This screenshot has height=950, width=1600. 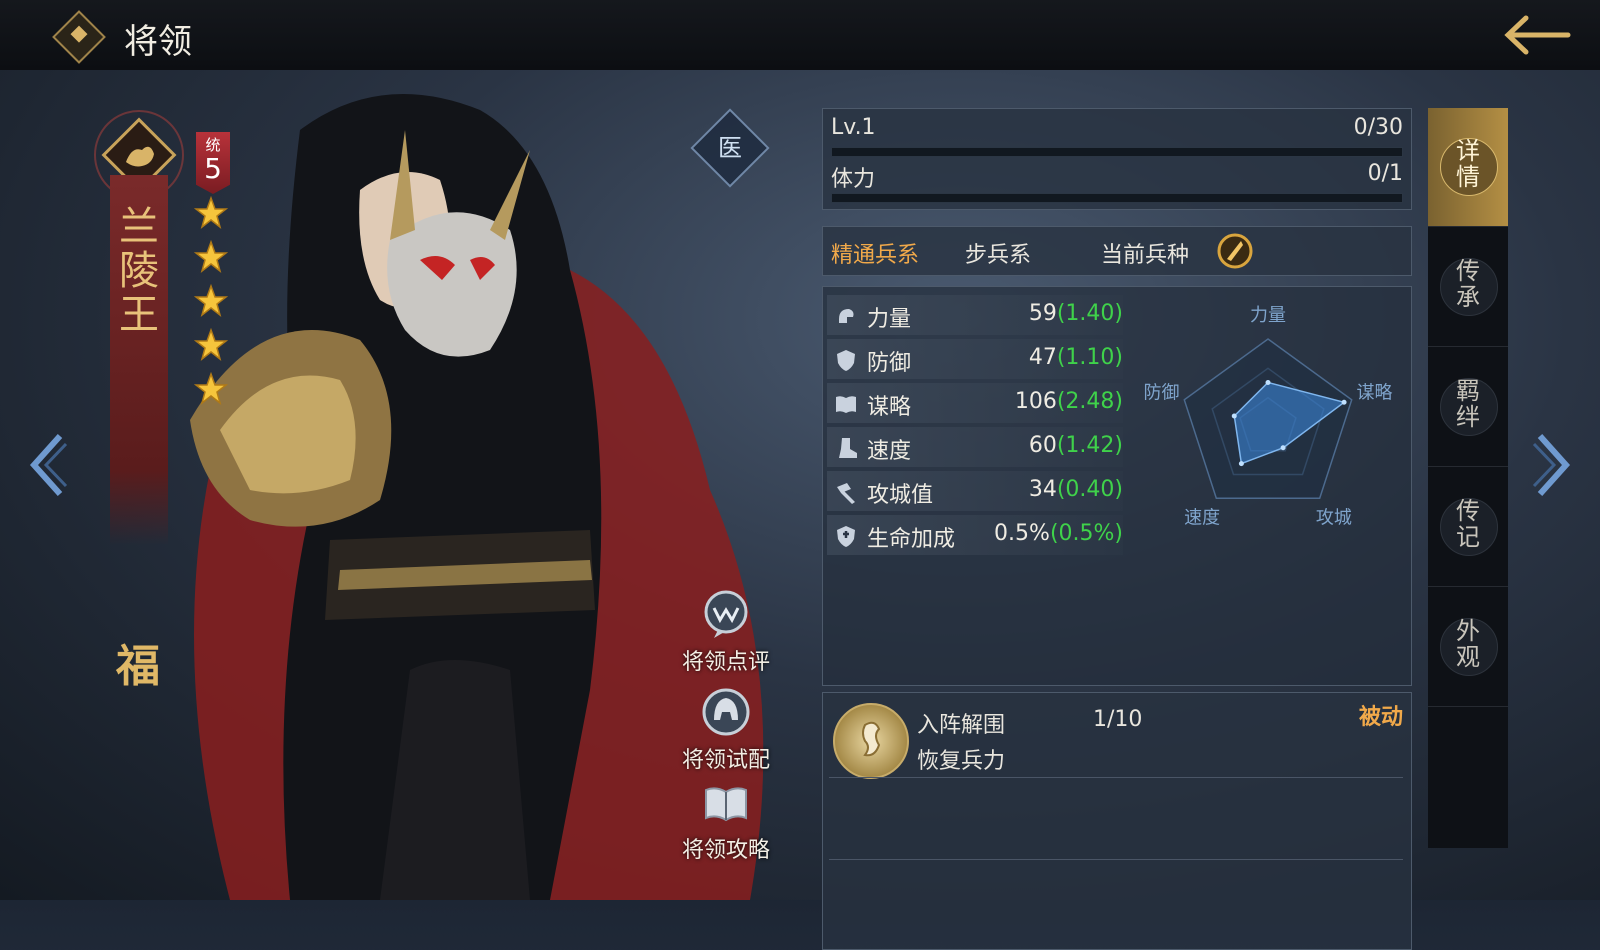 I want to click on radar-label: 速度, so click(x=1202, y=518).